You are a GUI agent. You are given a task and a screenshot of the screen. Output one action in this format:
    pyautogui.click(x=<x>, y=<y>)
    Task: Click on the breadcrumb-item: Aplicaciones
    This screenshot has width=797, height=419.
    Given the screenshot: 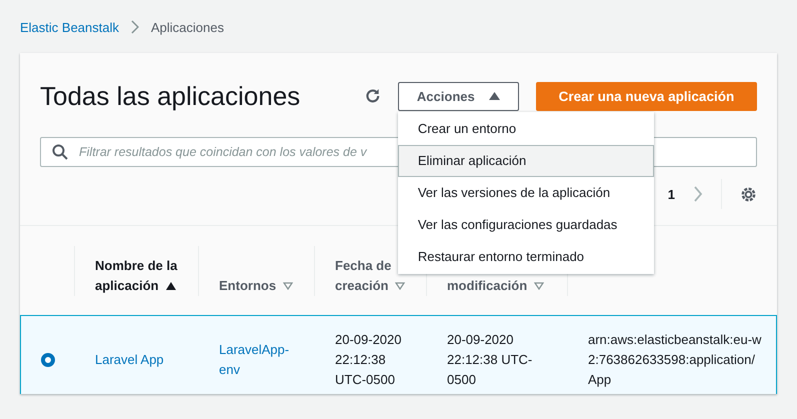 What is the action you would take?
    pyautogui.click(x=187, y=27)
    